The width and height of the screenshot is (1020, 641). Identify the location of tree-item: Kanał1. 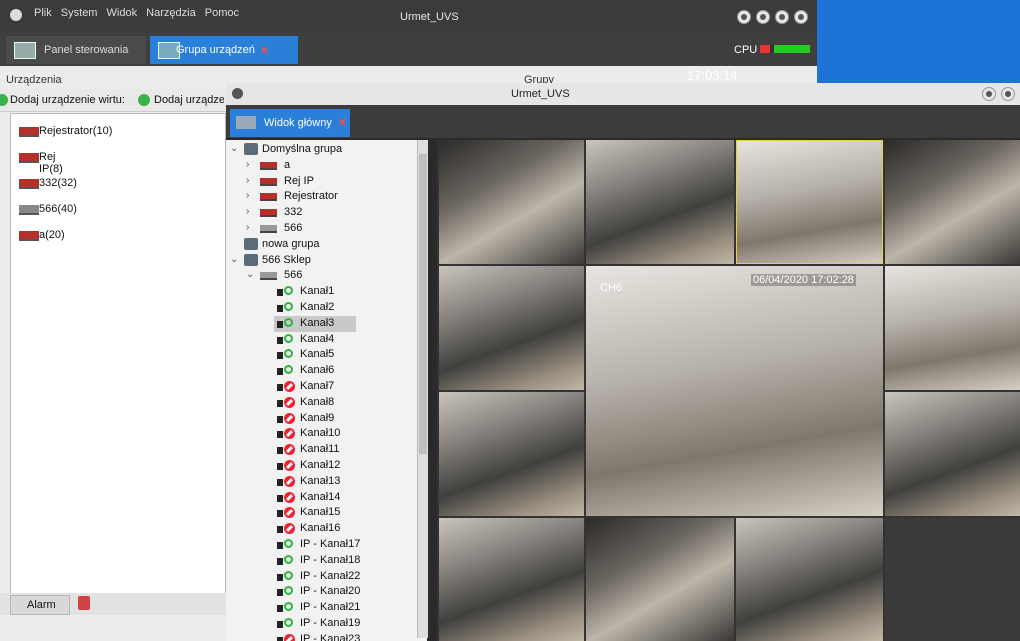
(315, 292).